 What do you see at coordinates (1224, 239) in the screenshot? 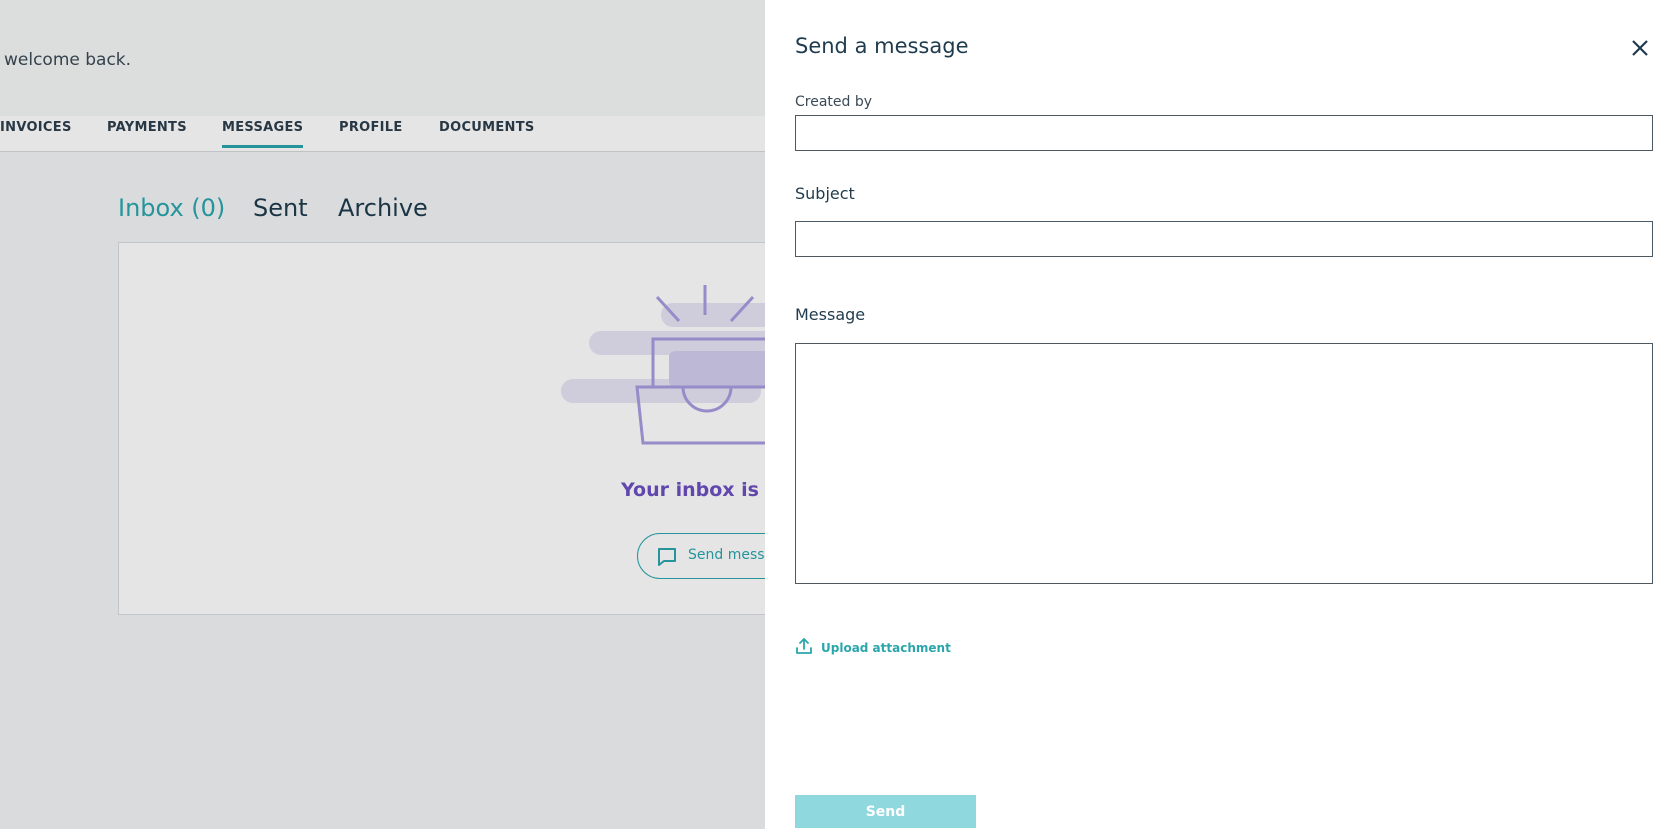
I see `subject-input` at bounding box center [1224, 239].